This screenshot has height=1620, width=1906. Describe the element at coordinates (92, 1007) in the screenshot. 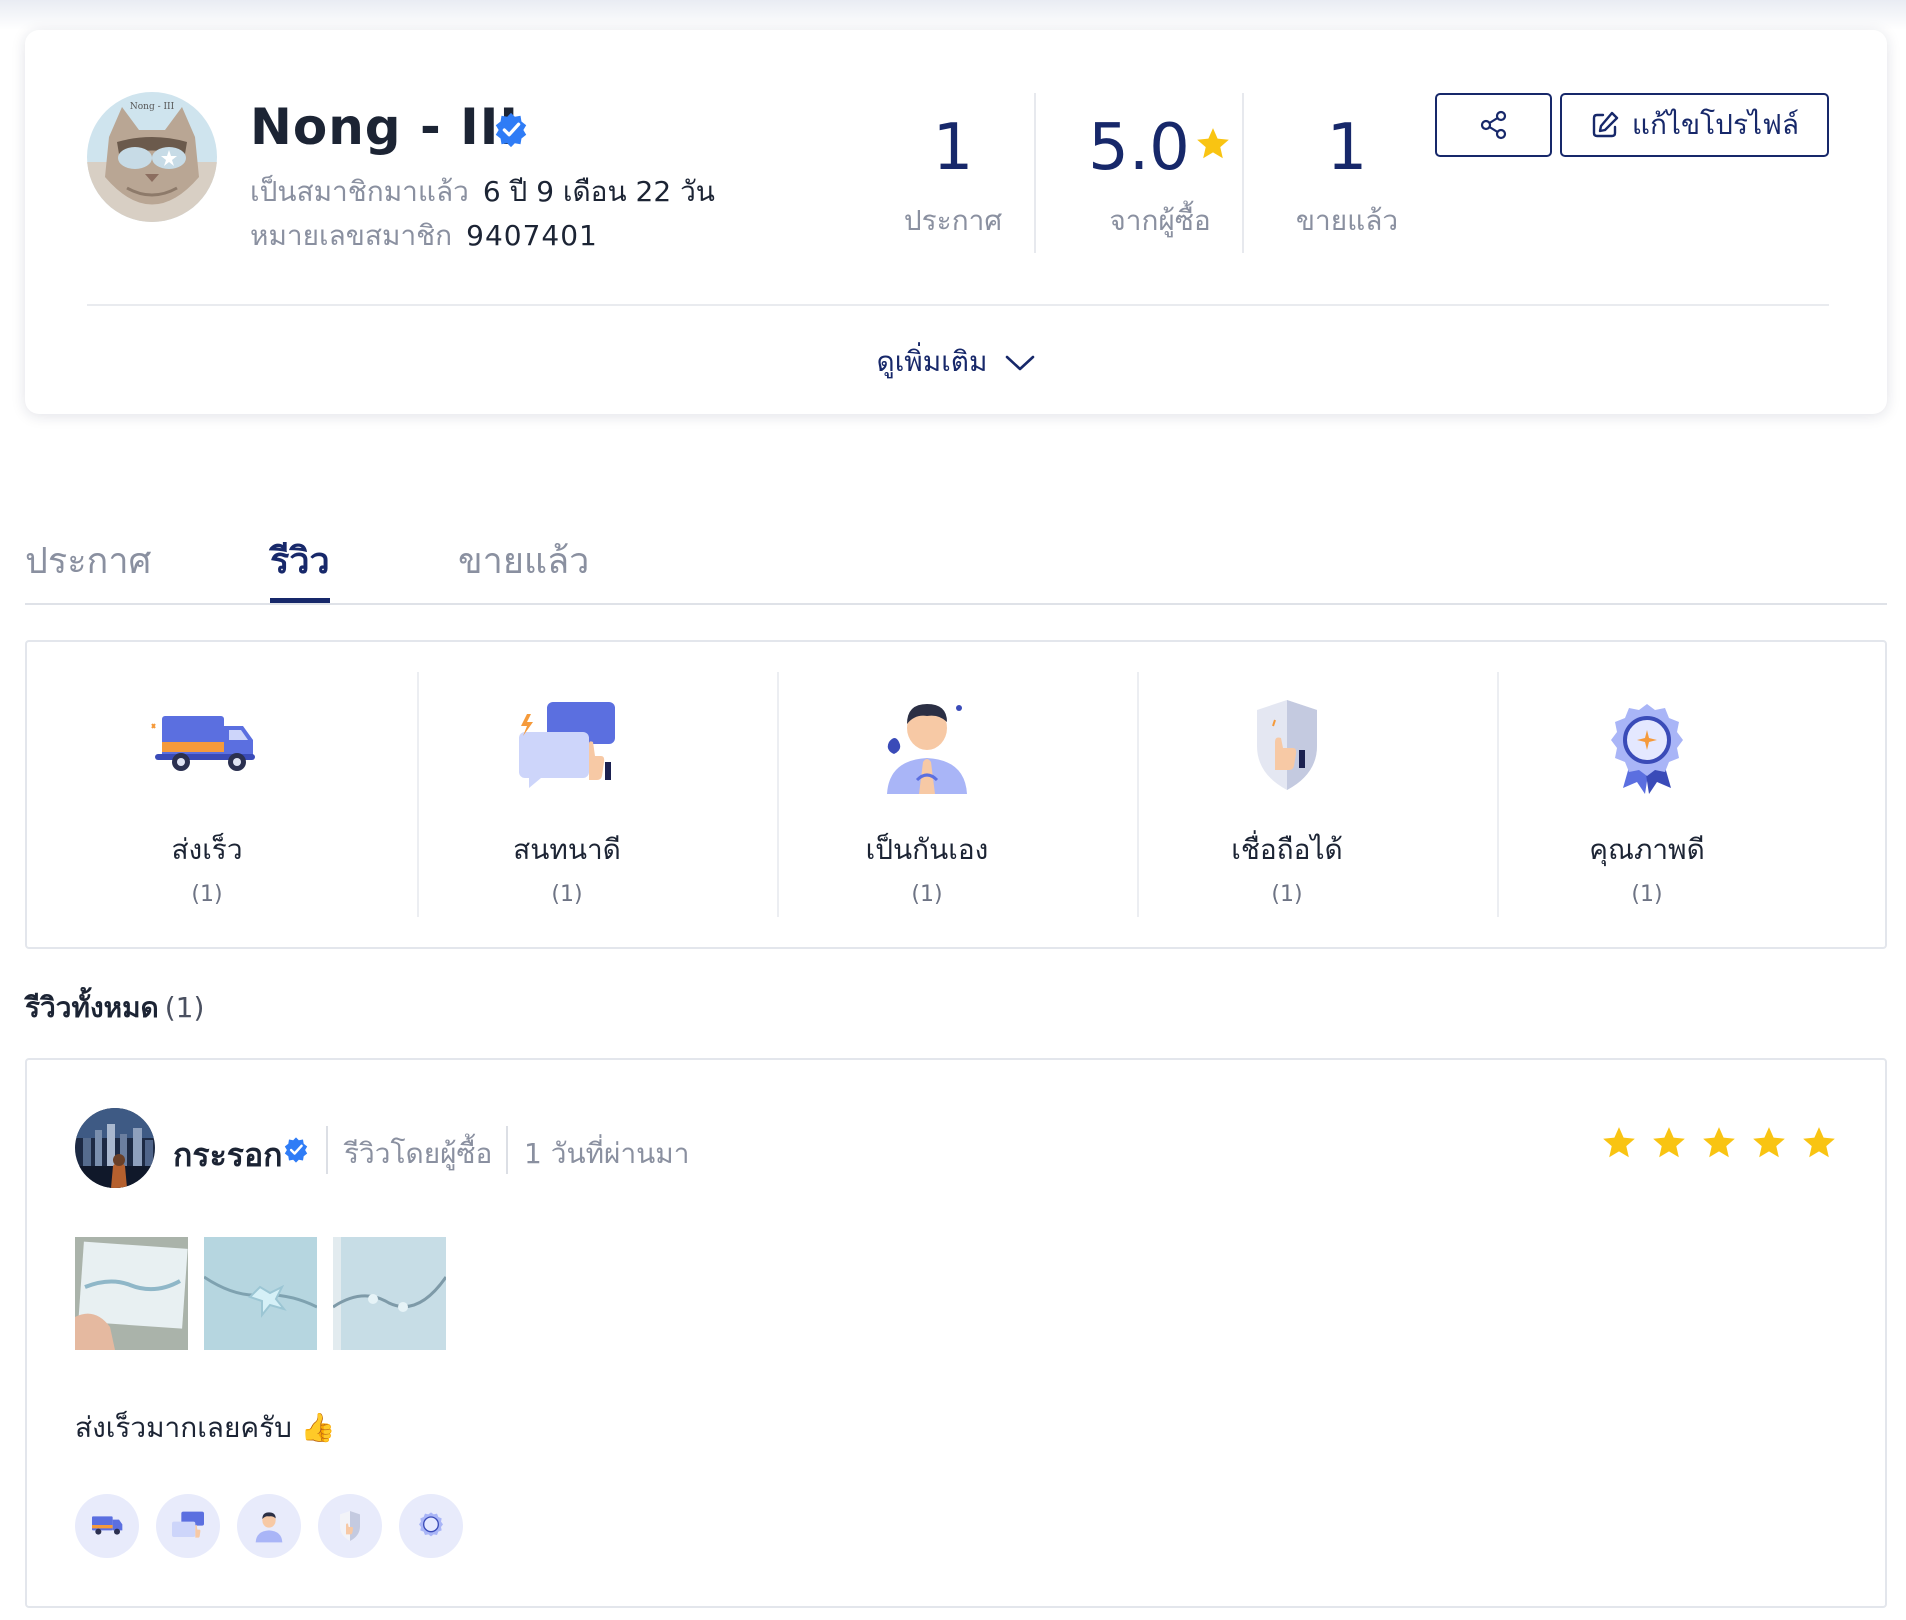

I see `all-reviews-title: รีวิวทั้งหมด` at that location.